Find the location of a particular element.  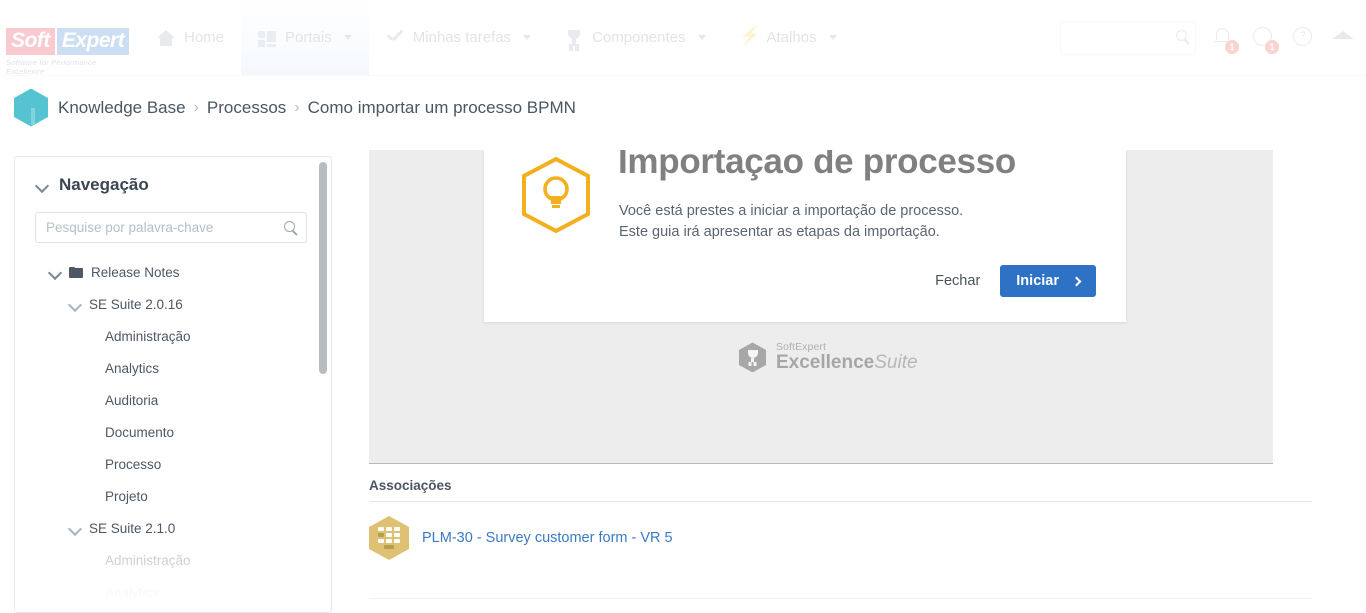

chevron-right-icon is located at coordinates (1076, 281).